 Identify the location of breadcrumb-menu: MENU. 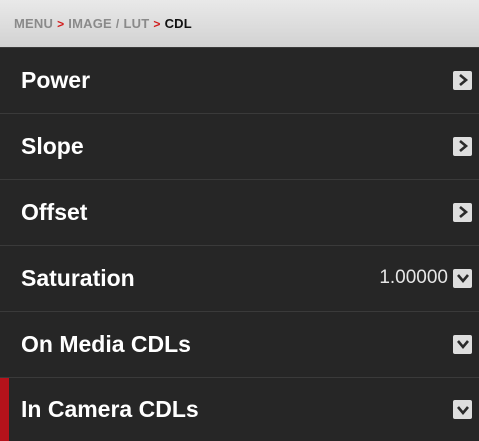
(33, 23).